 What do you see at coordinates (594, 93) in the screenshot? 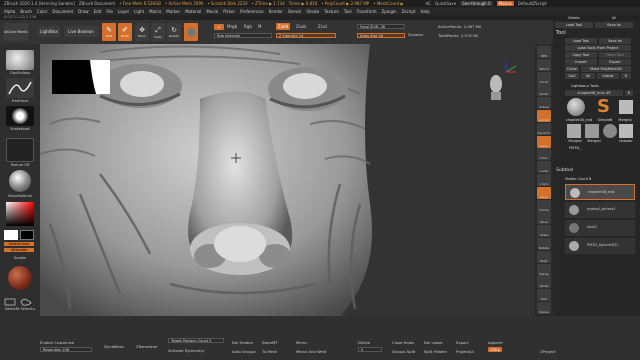
I see `current-tool-slider: chapter08_end: 49` at bounding box center [594, 93].